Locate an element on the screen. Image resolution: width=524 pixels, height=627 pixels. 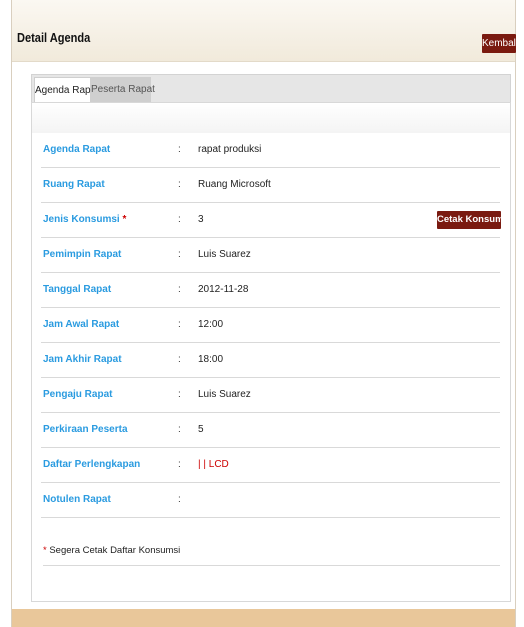
field-value: 2012-11-28 is located at coordinates (223, 289).